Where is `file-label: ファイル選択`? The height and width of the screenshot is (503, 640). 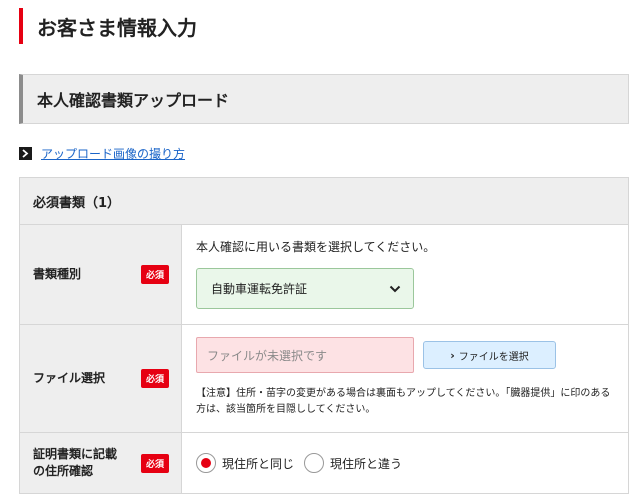 file-label: ファイル選択 is located at coordinates (69, 378).